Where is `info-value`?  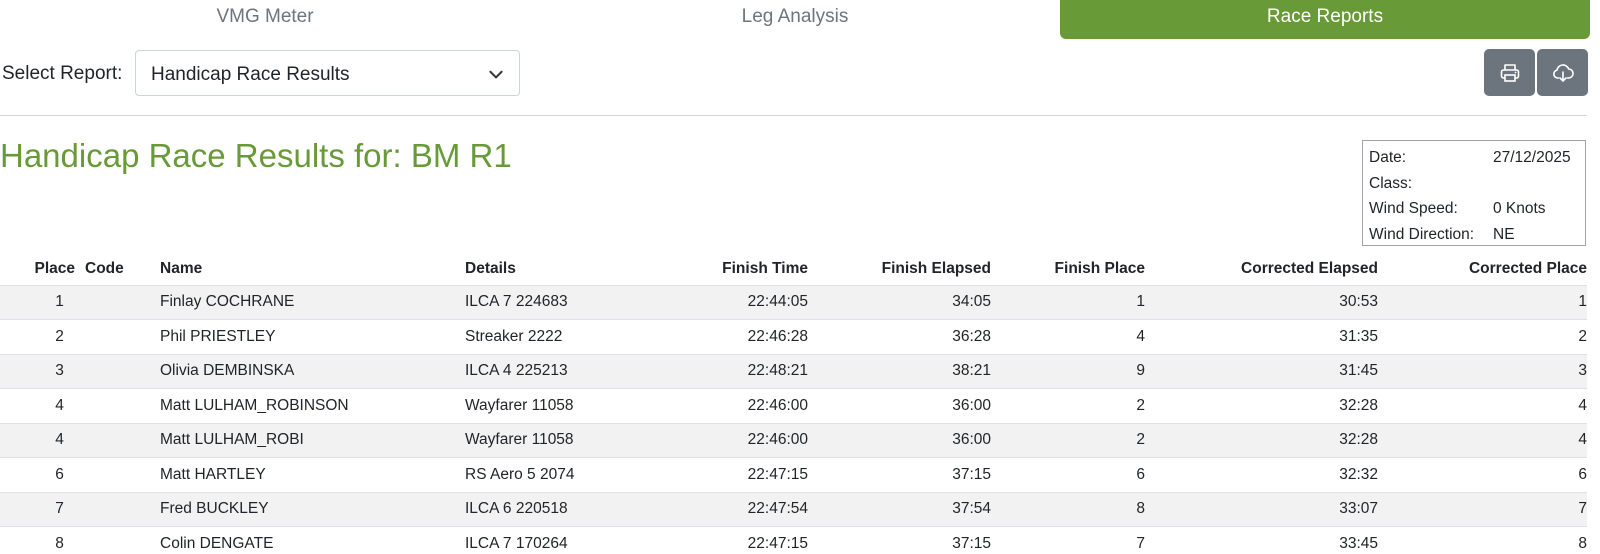 info-value is located at coordinates (1536, 184).